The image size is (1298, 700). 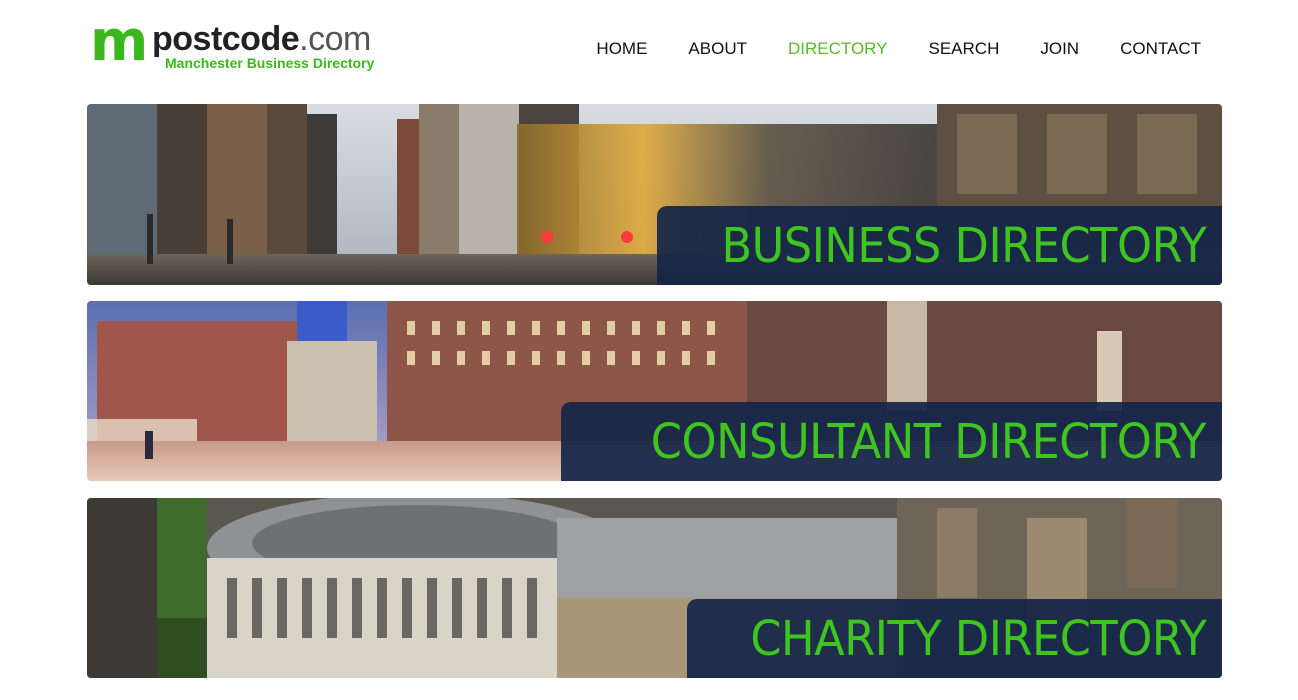 What do you see at coordinates (1059, 49) in the screenshot?
I see `nav-join: JOIN` at bounding box center [1059, 49].